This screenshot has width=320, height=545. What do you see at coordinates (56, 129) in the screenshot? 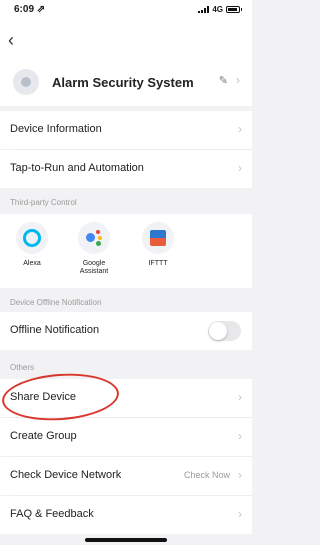
I see `row-label: Device Information` at bounding box center [56, 129].